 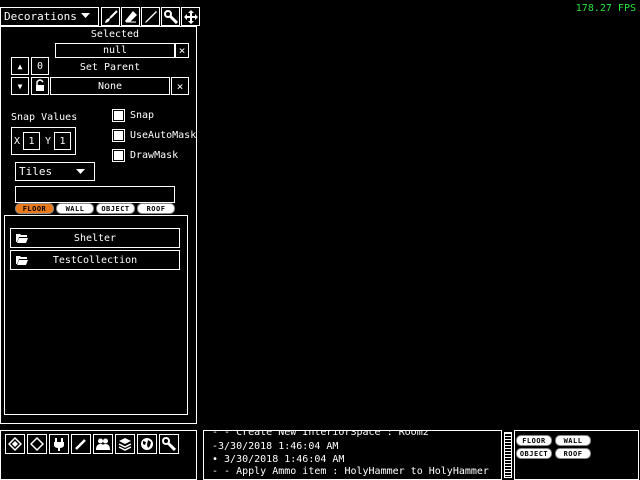 What do you see at coordinates (180, 86) in the screenshot?
I see `parent-clear-button: ×` at bounding box center [180, 86].